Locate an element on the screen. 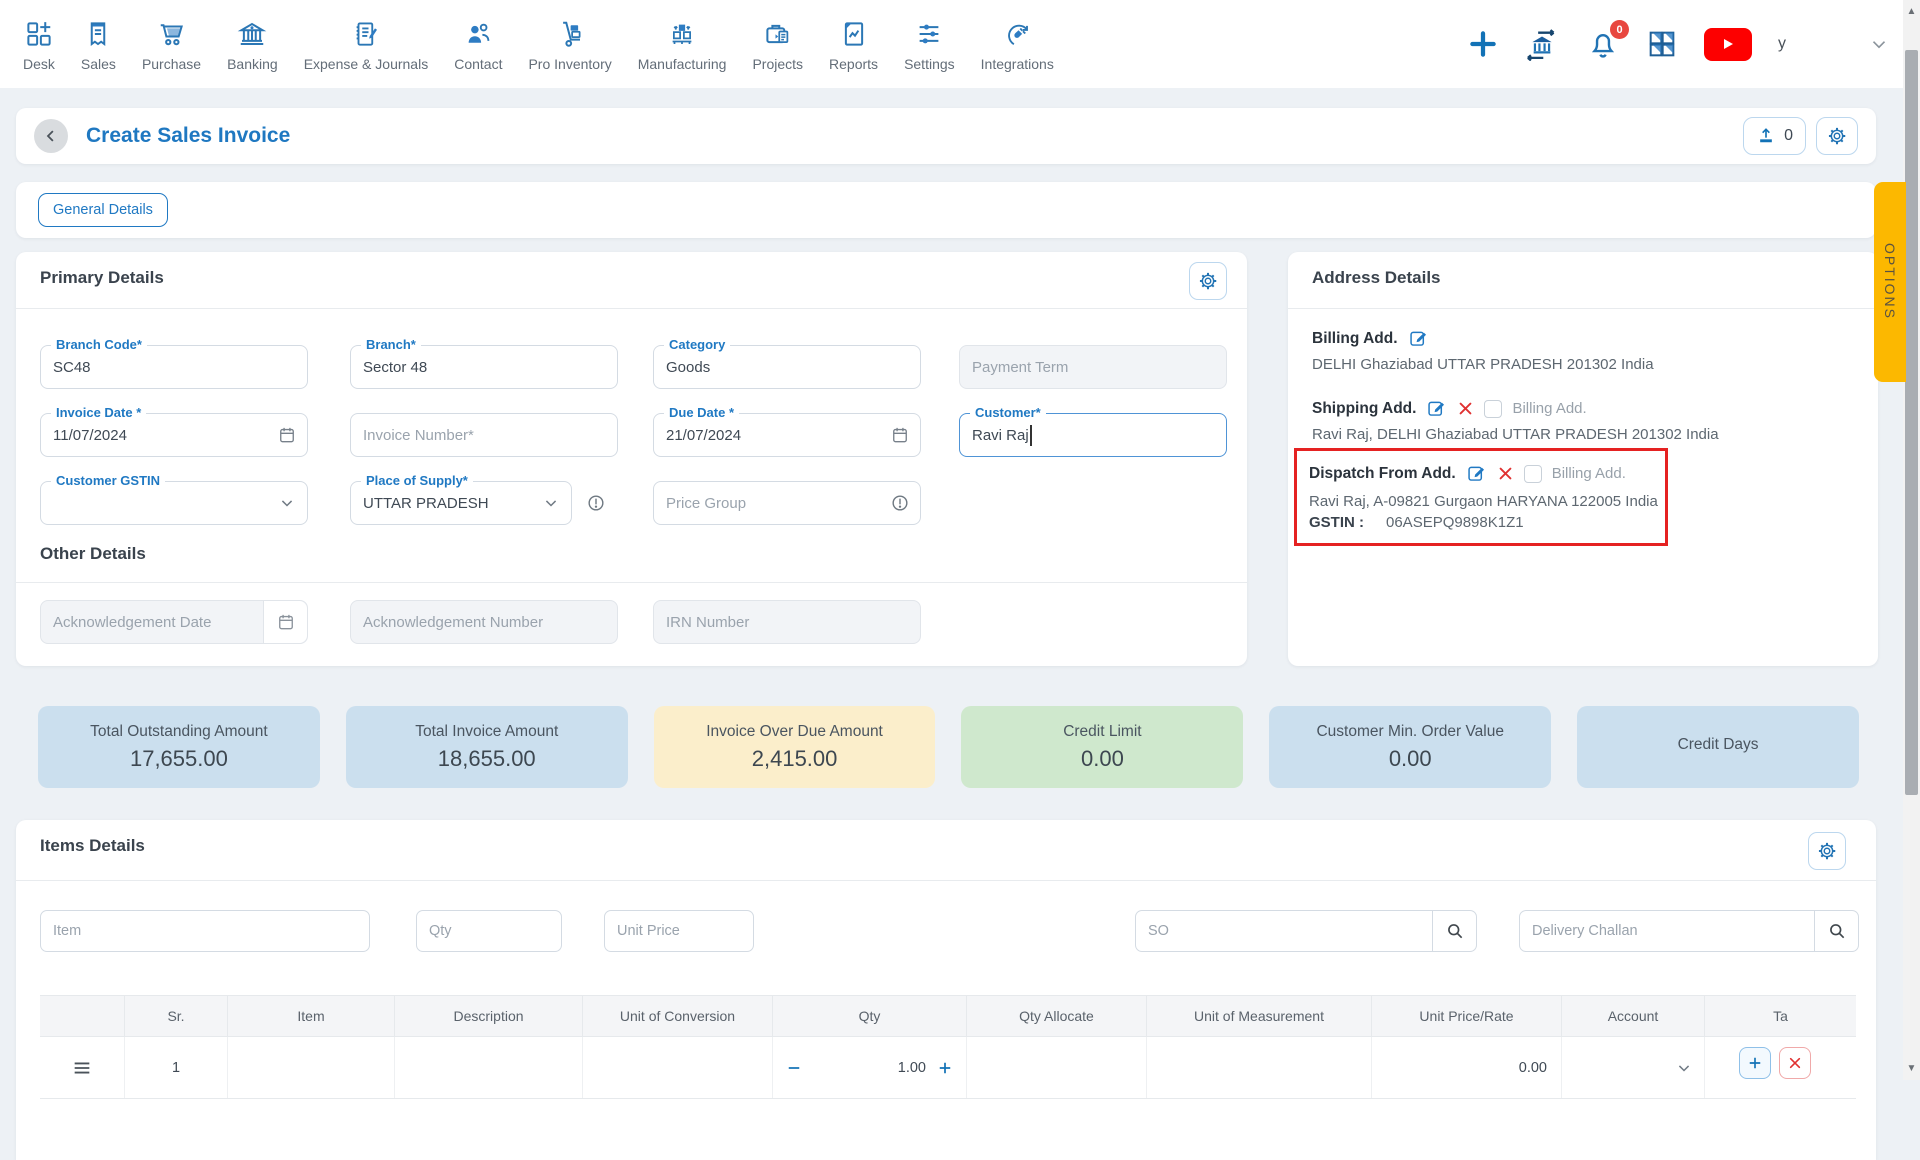 The width and height of the screenshot is (1920, 1160). branch-code-field: Branch Code* is located at coordinates (174, 363).